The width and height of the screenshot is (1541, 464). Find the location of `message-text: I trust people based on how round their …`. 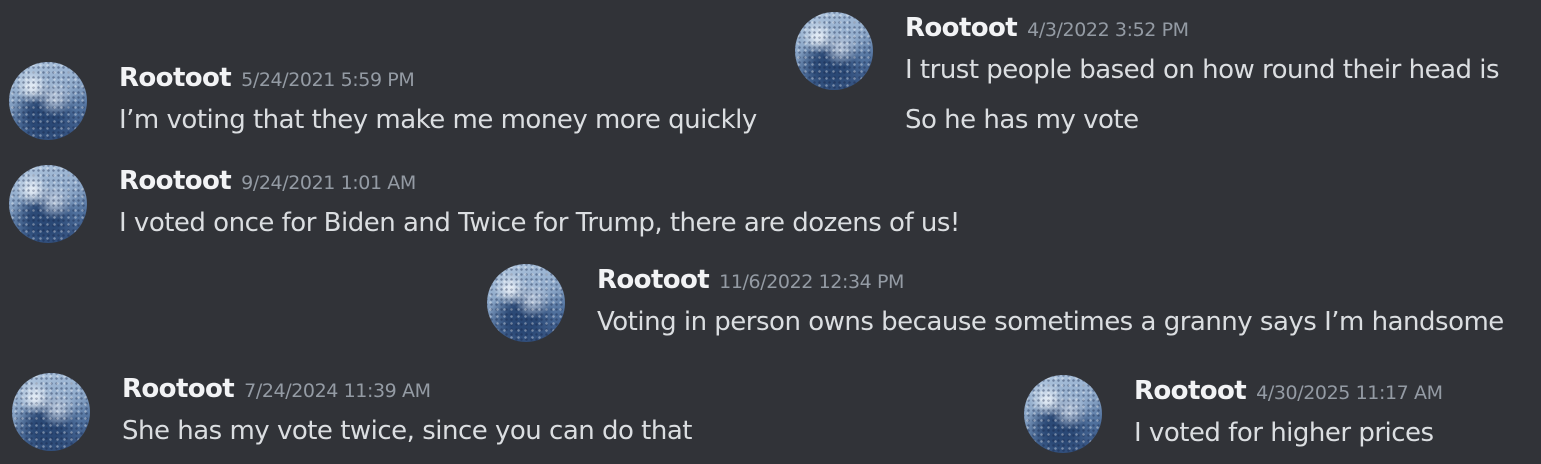

message-text: I trust people based on how round their … is located at coordinates (1202, 70).